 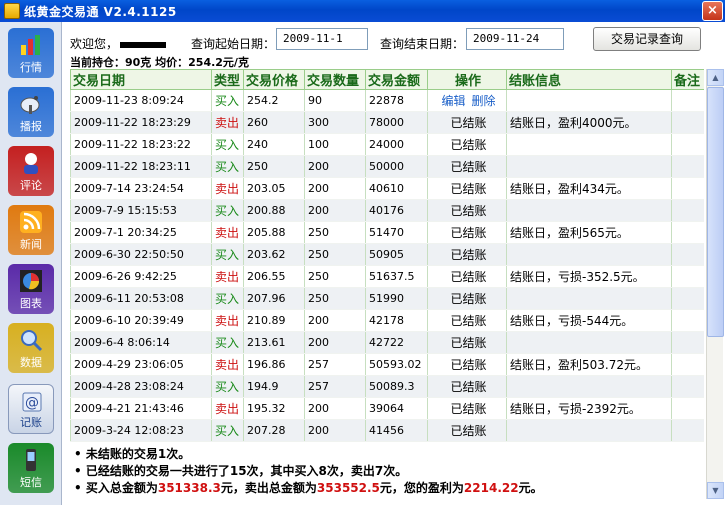 What do you see at coordinates (274, 430) in the screenshot?
I see `cell-price: 207.28` at bounding box center [274, 430].